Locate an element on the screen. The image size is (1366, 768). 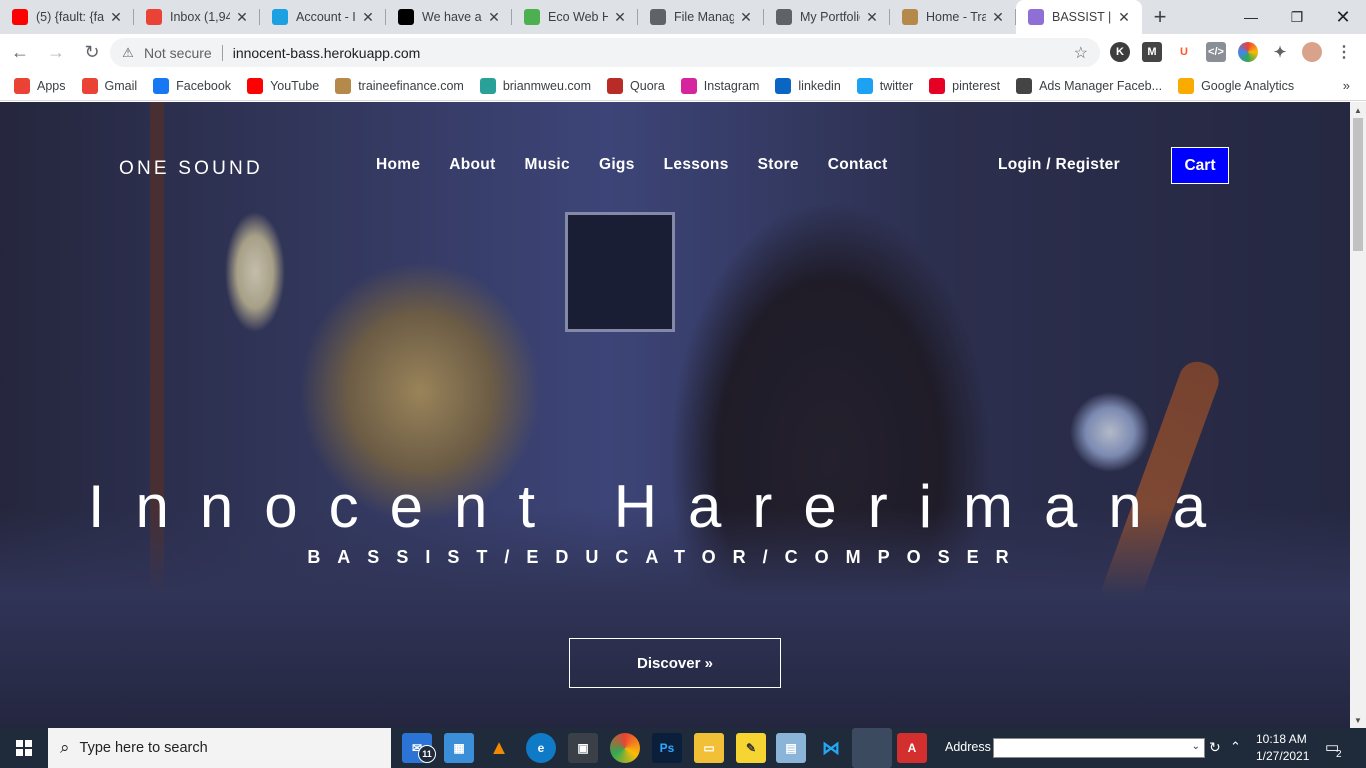
notepad-taskbar-icon: ▤ is located at coordinates (791, 748).